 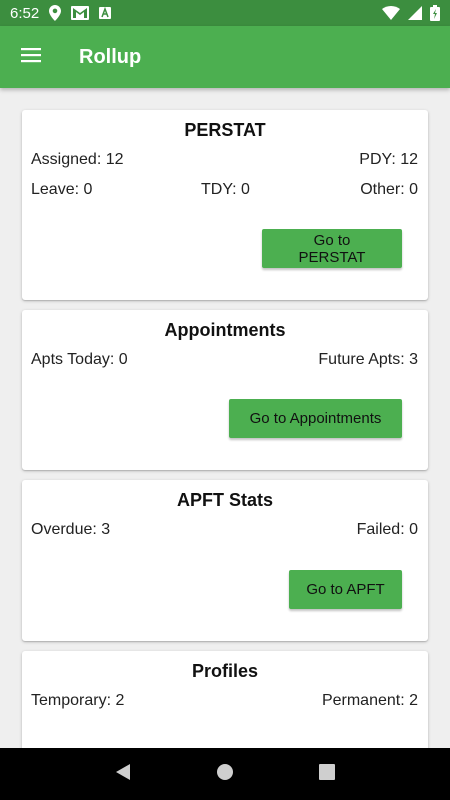 What do you see at coordinates (78, 700) in the screenshot?
I see `temporary-count: Temporary: 2` at bounding box center [78, 700].